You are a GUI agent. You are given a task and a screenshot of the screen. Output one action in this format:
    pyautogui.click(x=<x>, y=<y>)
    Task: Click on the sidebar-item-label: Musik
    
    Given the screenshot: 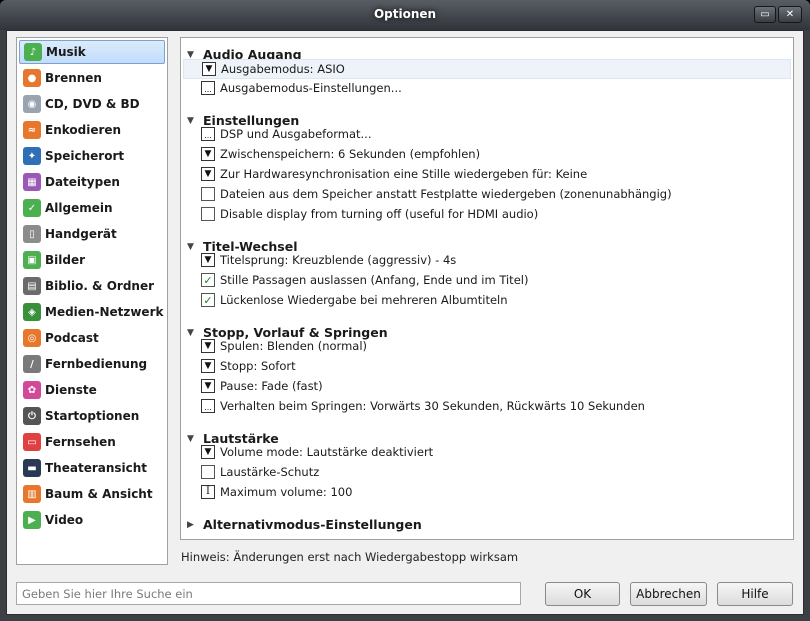 What is the action you would take?
    pyautogui.click(x=66, y=52)
    